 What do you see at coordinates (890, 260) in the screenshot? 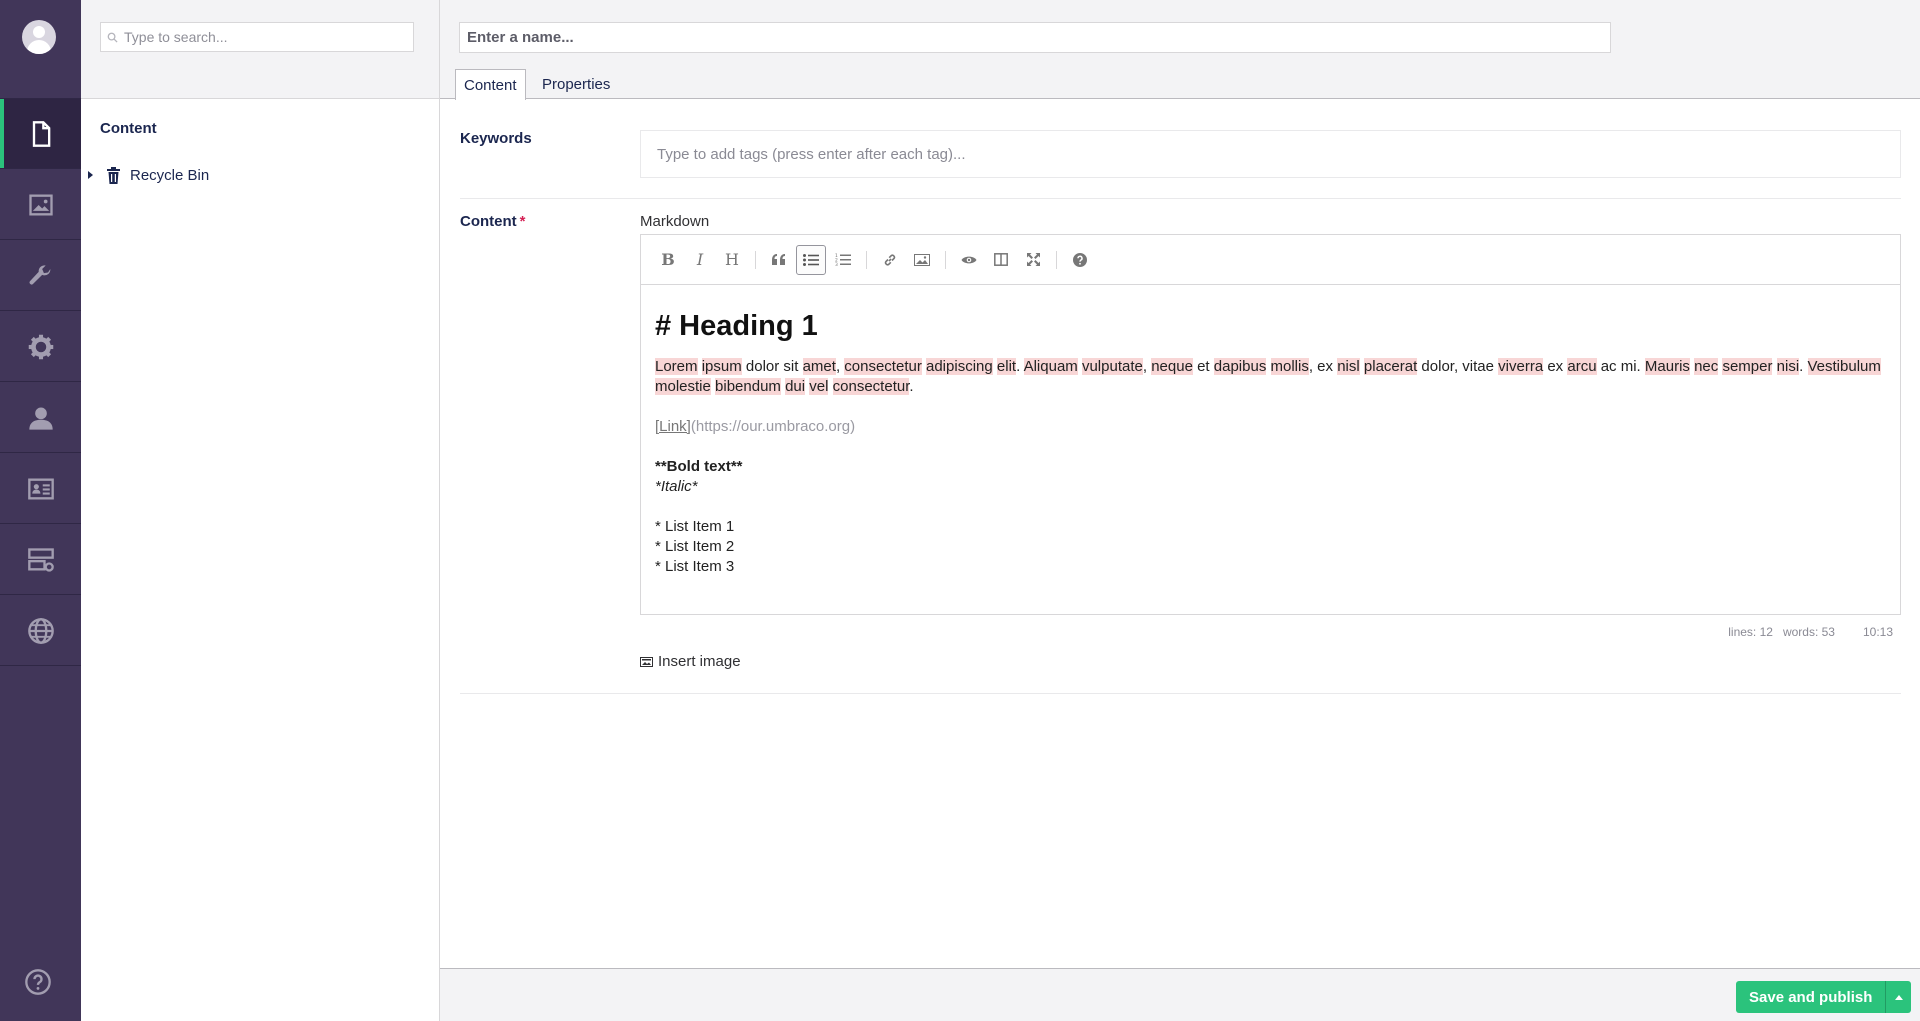
I see `link-icon` at bounding box center [890, 260].